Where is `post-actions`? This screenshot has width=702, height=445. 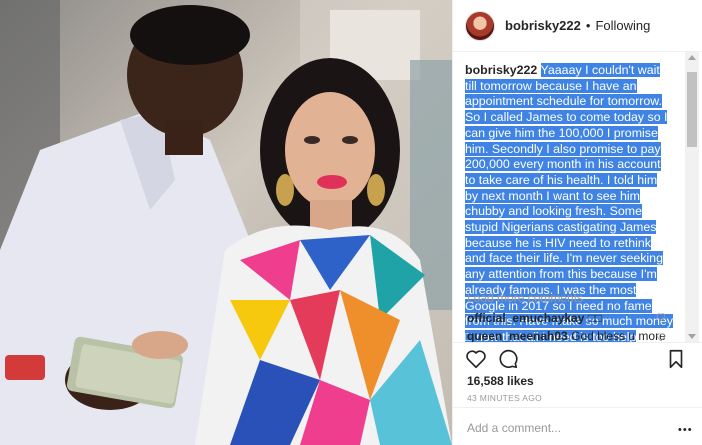 post-actions is located at coordinates (577, 357).